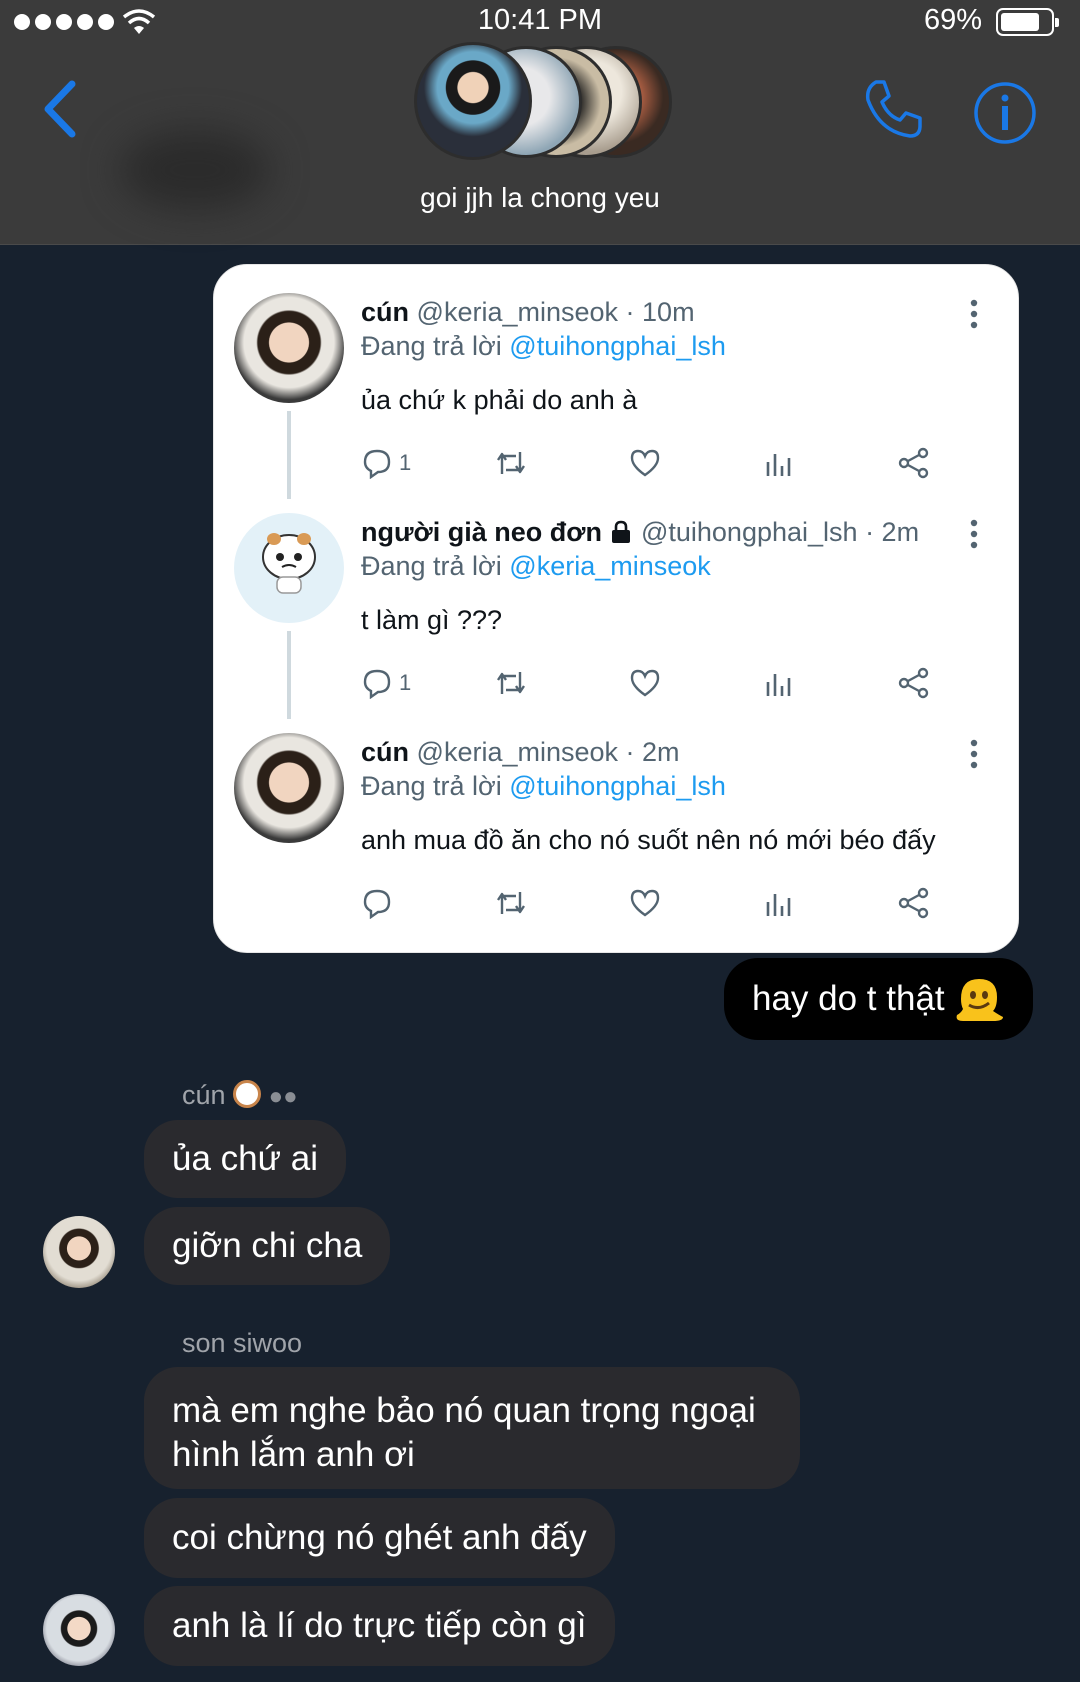 The width and height of the screenshot is (1080, 1682). I want to click on message-text: coi chừng nó ghét anh đấy, so click(379, 1537).